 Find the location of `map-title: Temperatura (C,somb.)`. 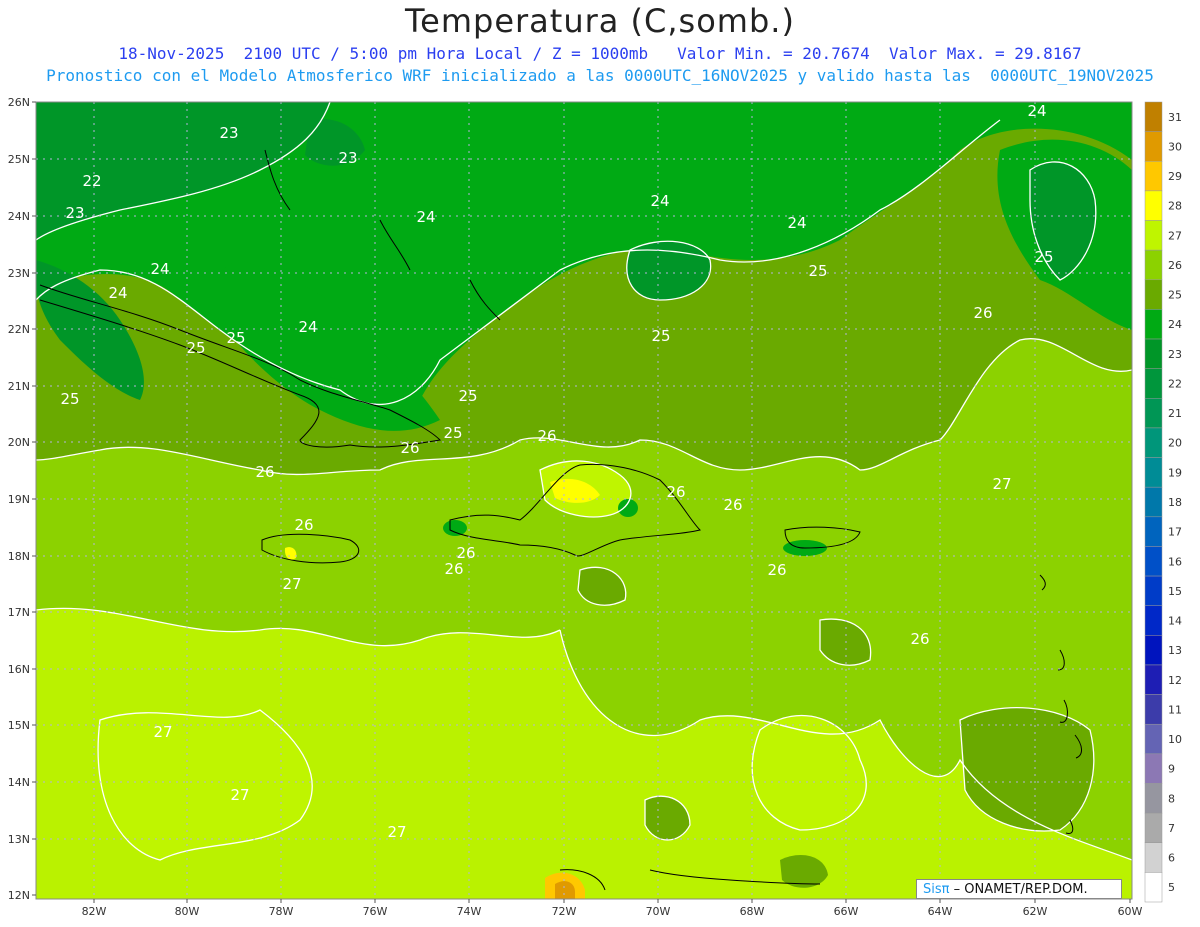

map-title: Temperatura (C,somb.) is located at coordinates (600, 21).